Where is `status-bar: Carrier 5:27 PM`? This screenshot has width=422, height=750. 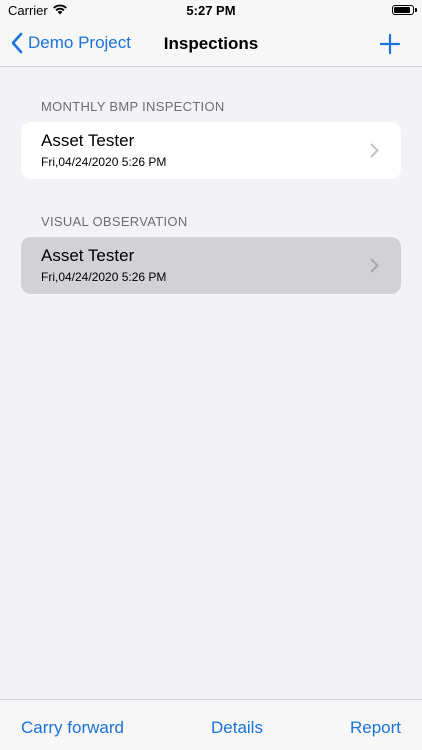
status-bar: Carrier 5:27 PM is located at coordinates (211, 11).